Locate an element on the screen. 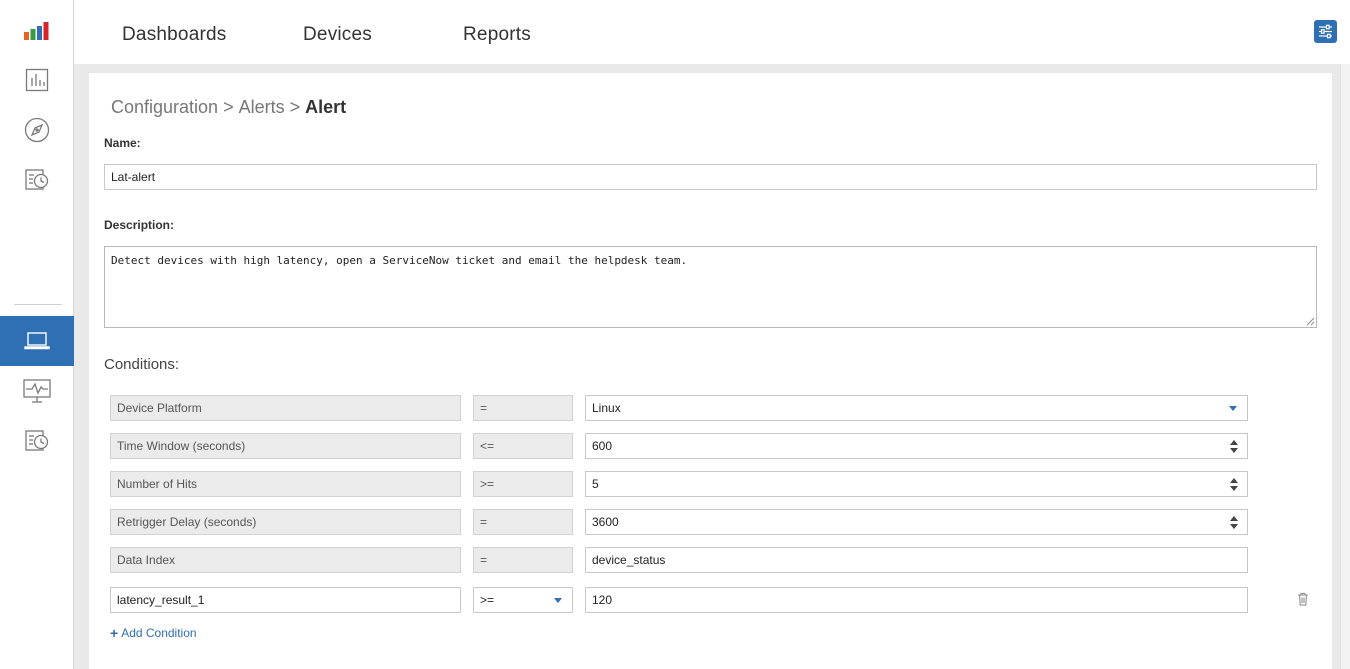 This screenshot has height=669, width=1350. trash-icon is located at coordinates (1303, 599).